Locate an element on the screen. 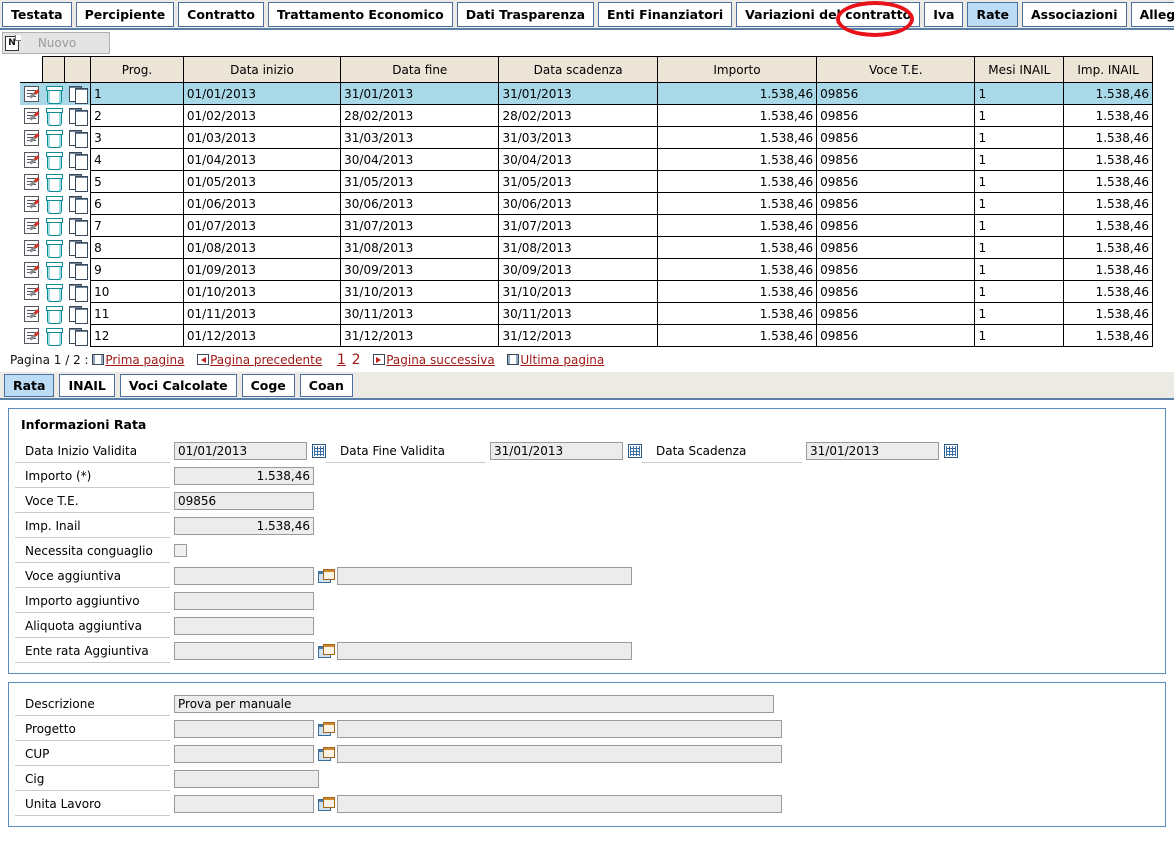  lookup-icon-ente-rata-aggiuntiva is located at coordinates (326, 650).